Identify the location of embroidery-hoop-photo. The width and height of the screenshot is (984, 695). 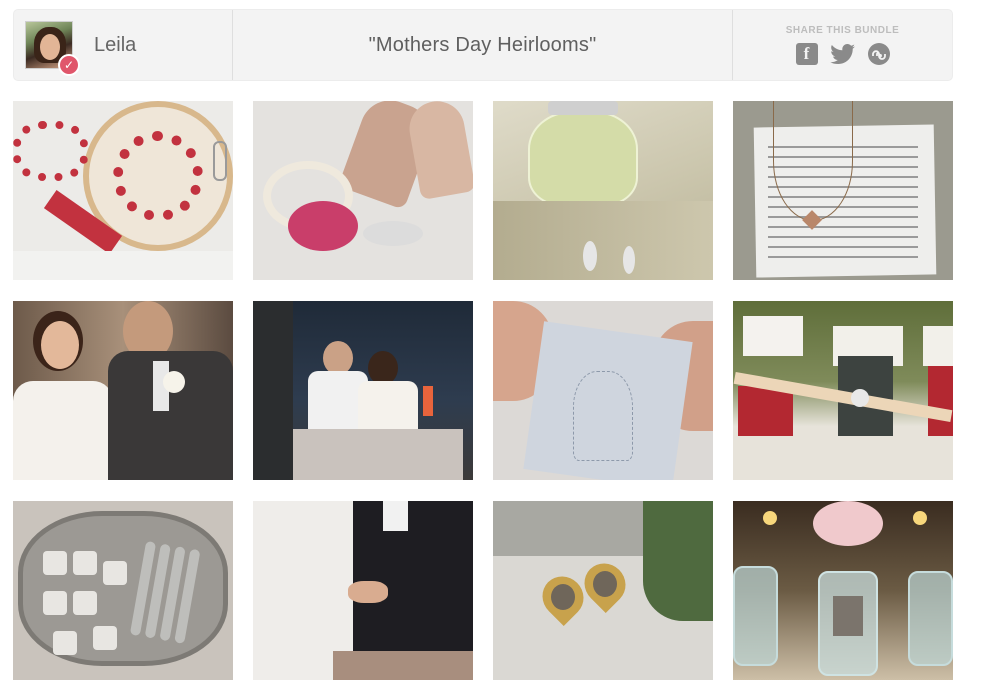
(123, 190).